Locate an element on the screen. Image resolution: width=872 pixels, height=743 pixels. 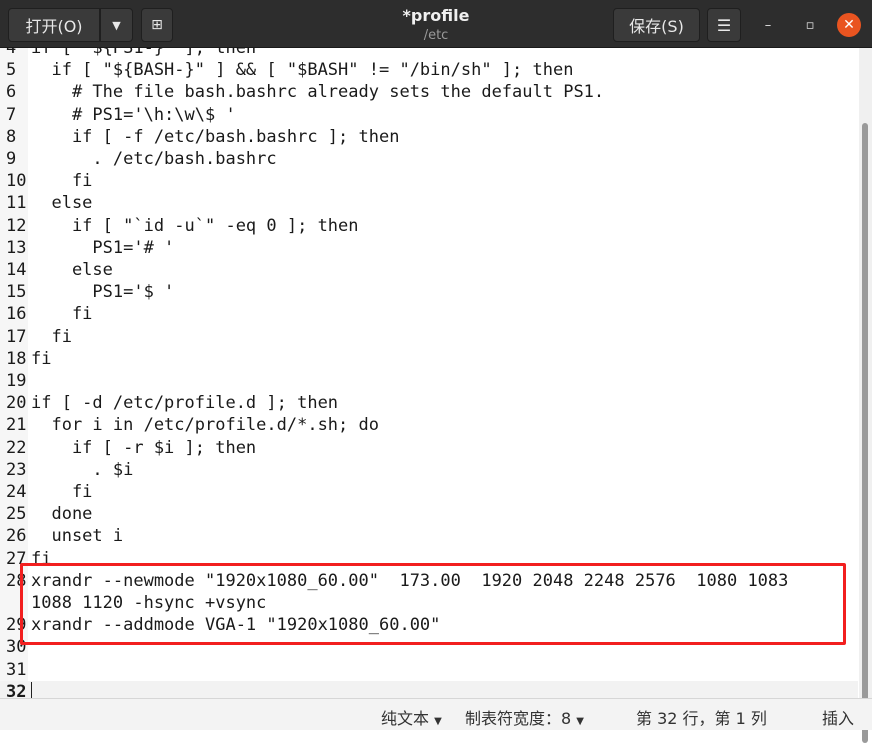
line-text: if [ -f /etc/bash.bashrc ]; then is located at coordinates (215, 136).